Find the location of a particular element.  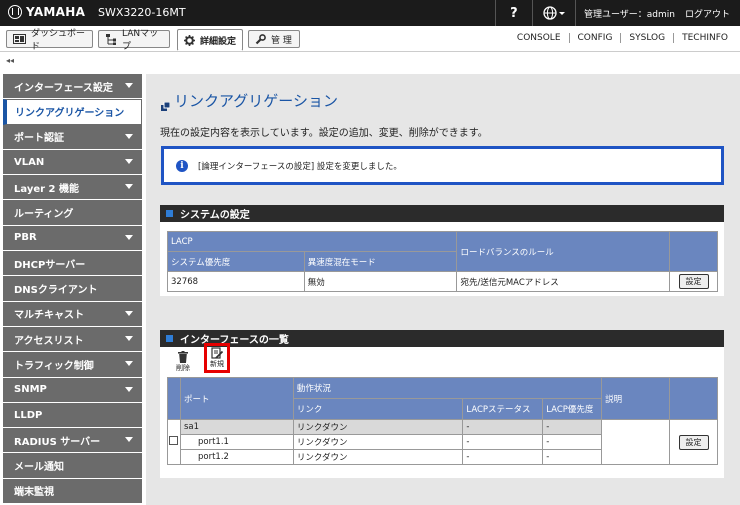

interface-set-button: 設定 is located at coordinates (693, 442).